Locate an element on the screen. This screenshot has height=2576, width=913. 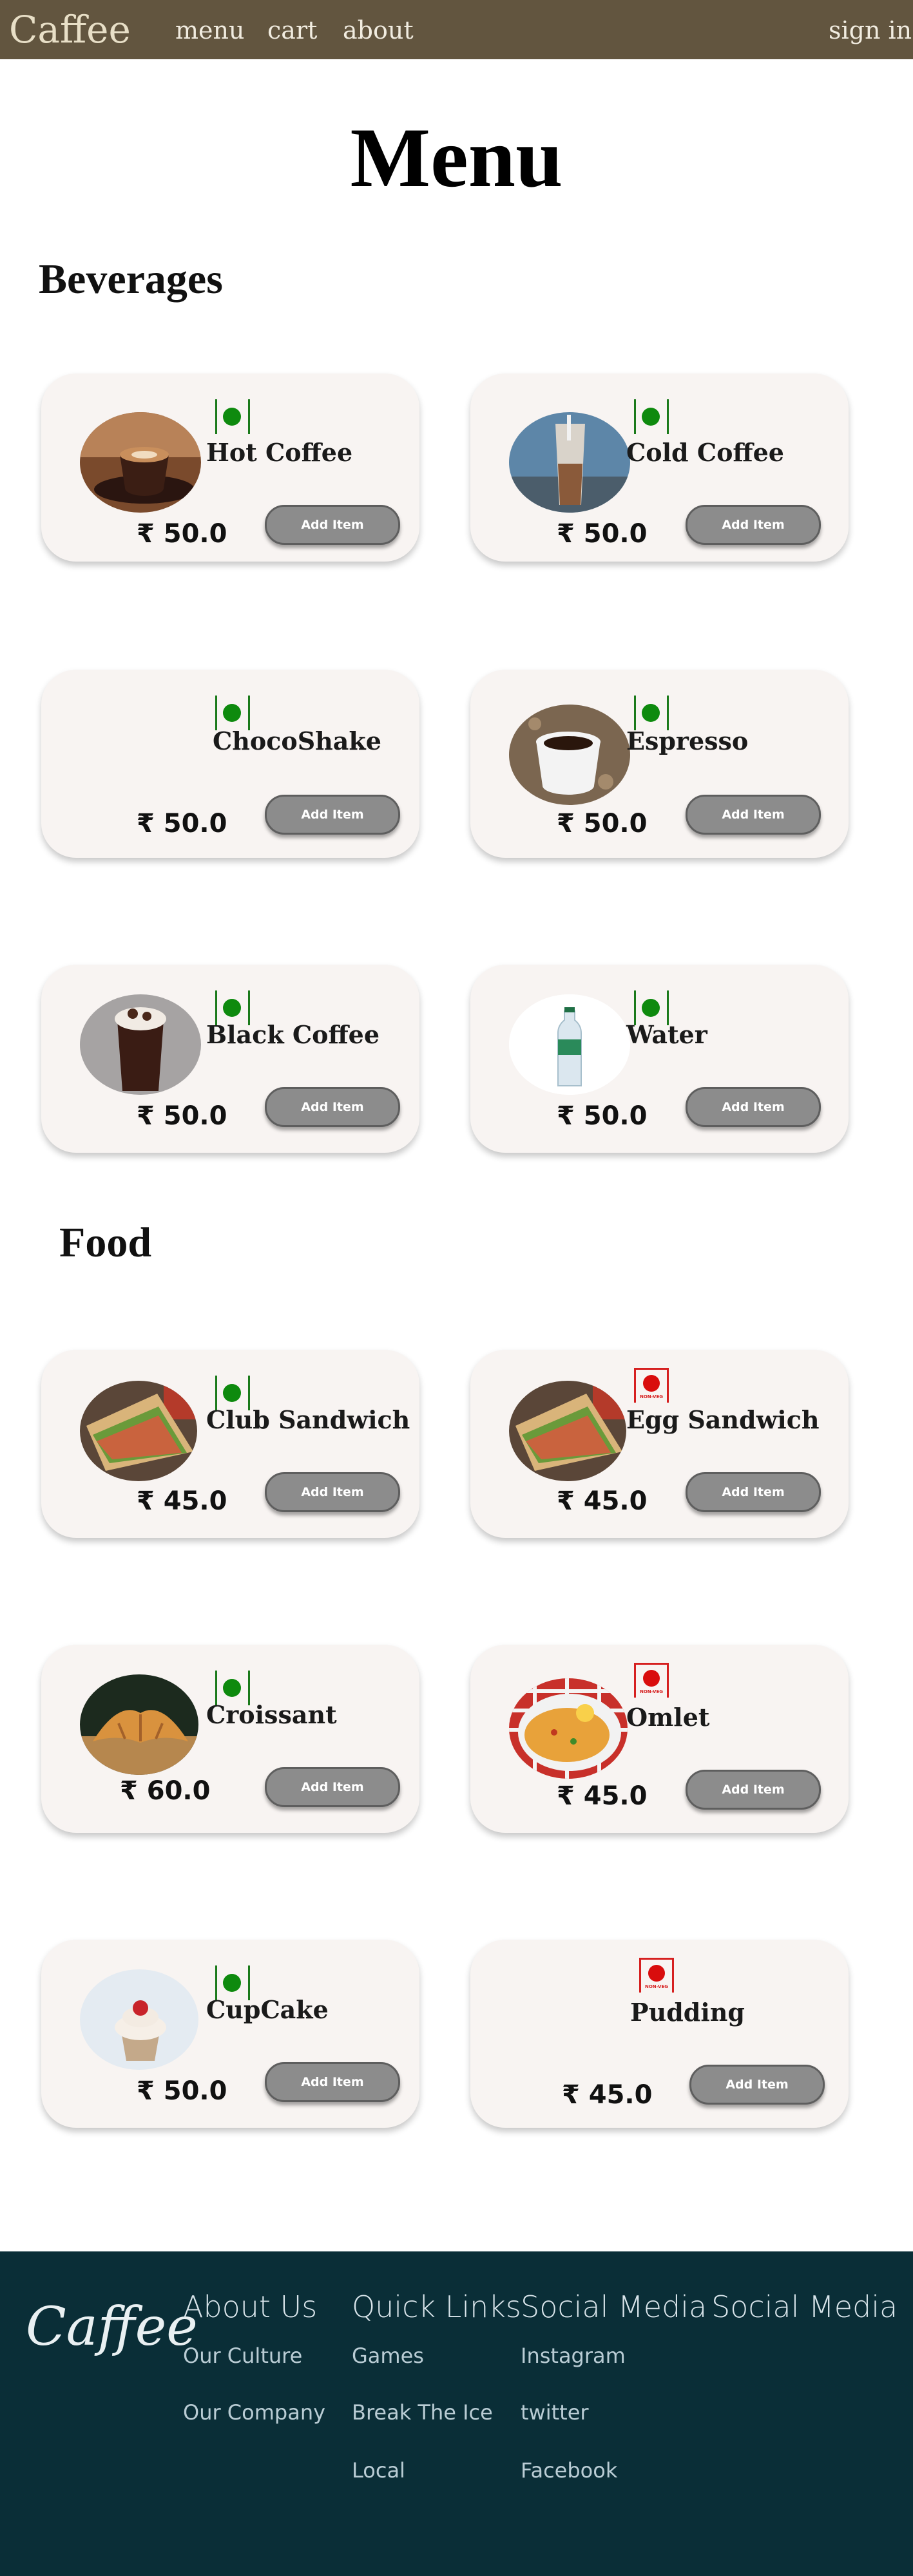
footer-link-games: Games is located at coordinates (388, 2356).